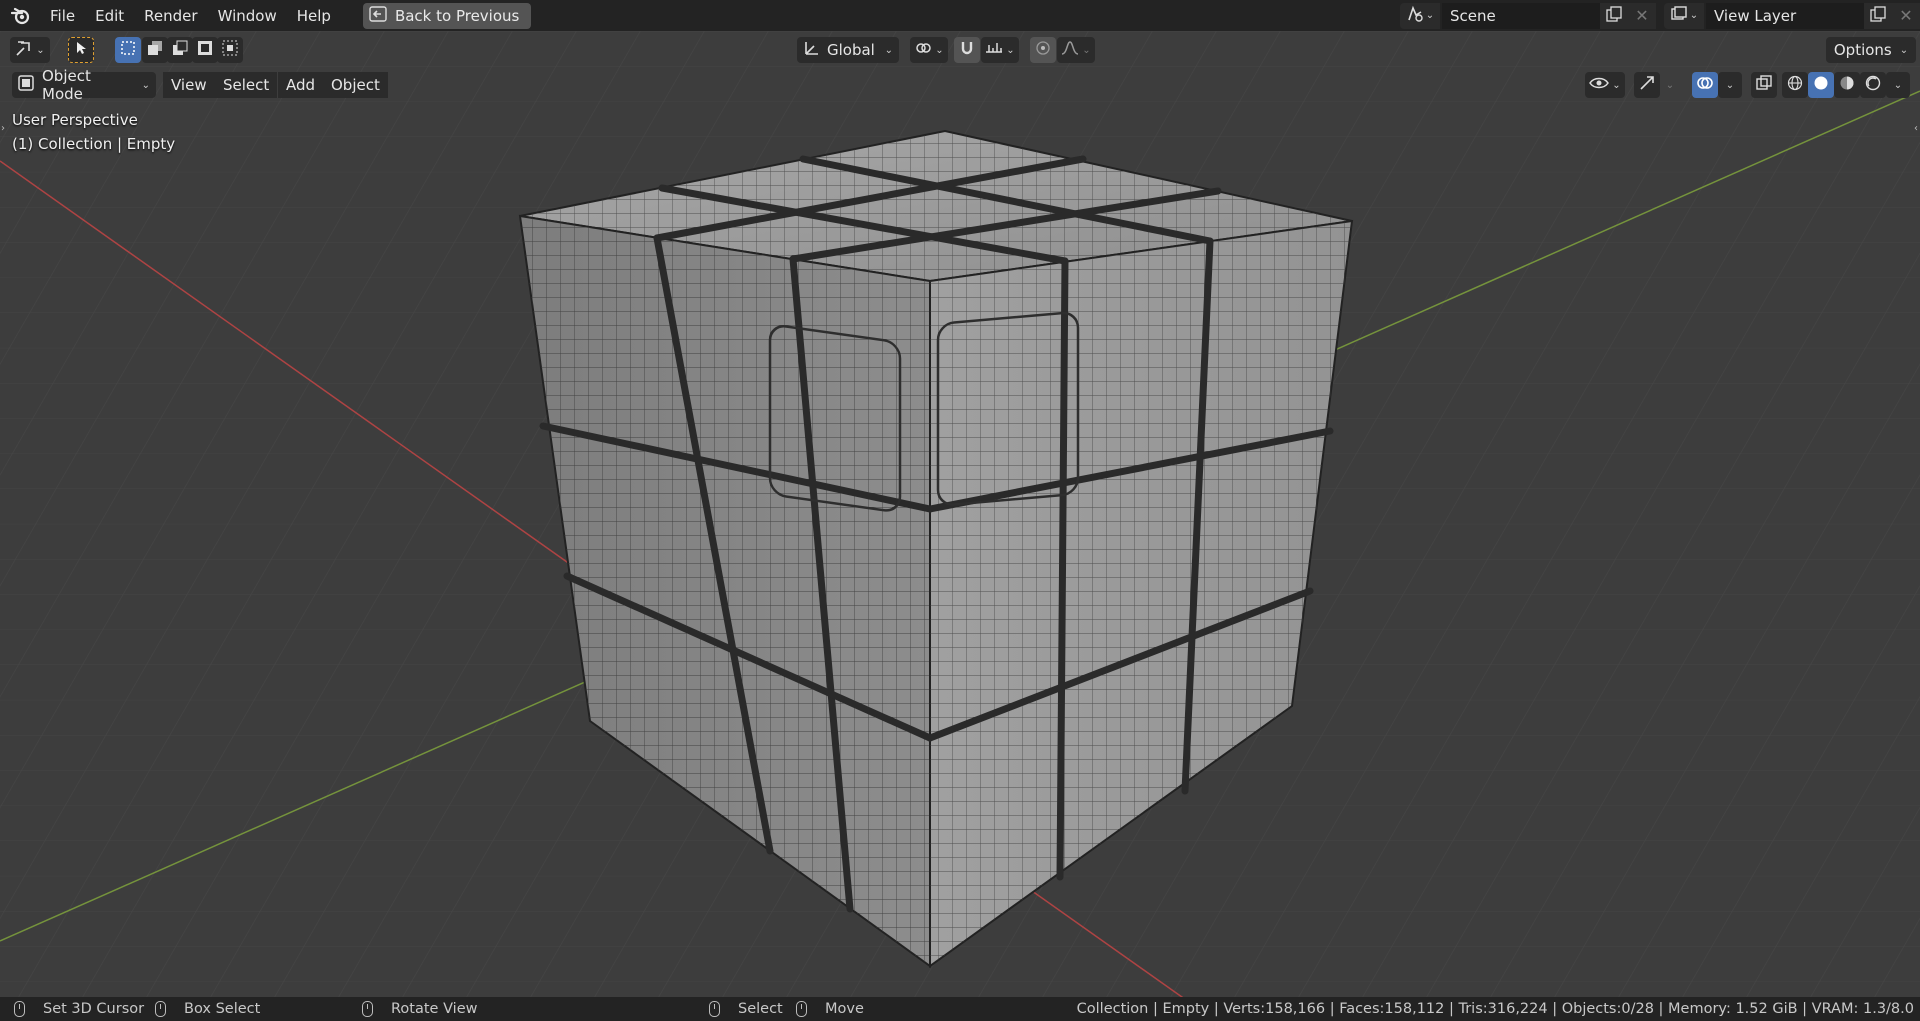 The width and height of the screenshot is (1920, 1021). I want to click on select-mode-new-button, so click(128, 50).